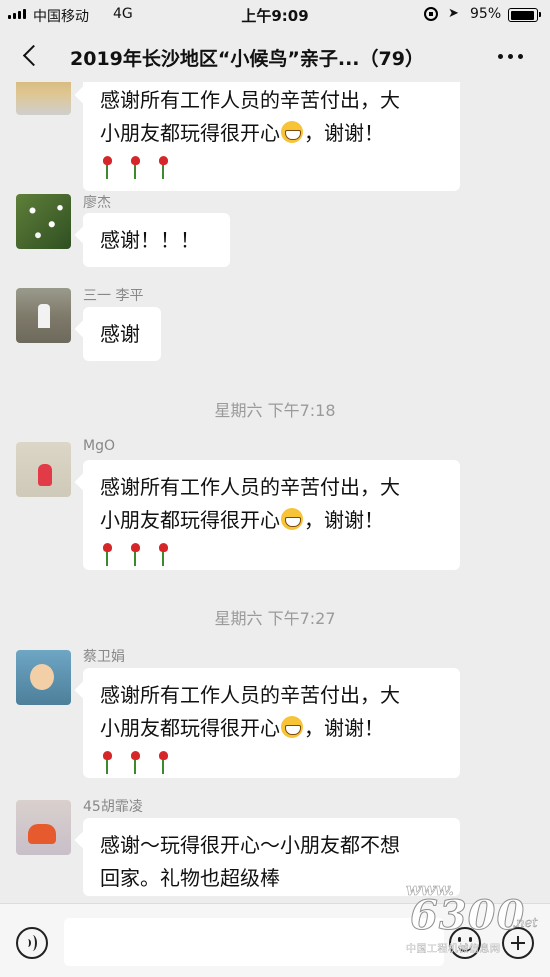 The height and width of the screenshot is (977, 550). What do you see at coordinates (43, 315) in the screenshot?
I see `avatar-man` at bounding box center [43, 315].